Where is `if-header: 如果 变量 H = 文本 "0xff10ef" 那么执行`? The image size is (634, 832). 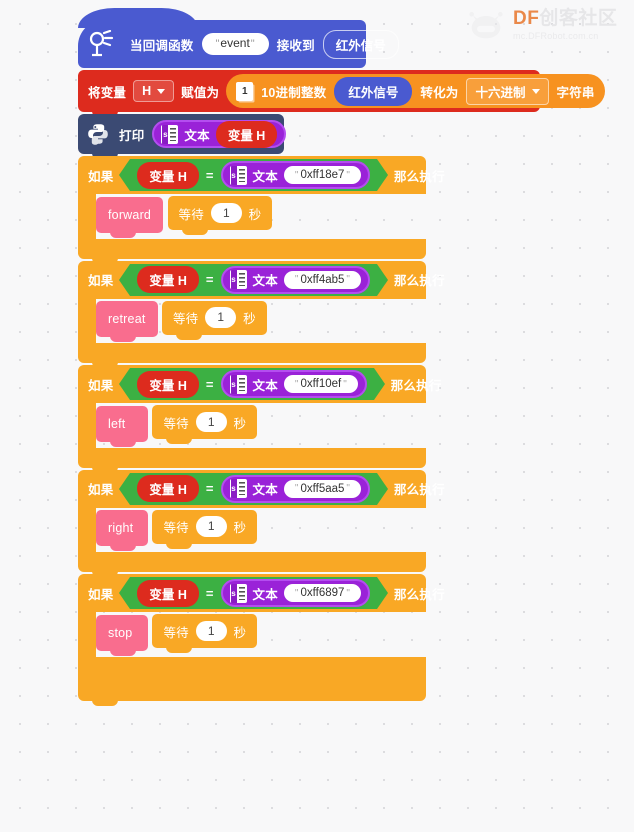
if-header: 如果 变量 H = 文本 "0xff10ef" 那么执行 is located at coordinates (259, 384).